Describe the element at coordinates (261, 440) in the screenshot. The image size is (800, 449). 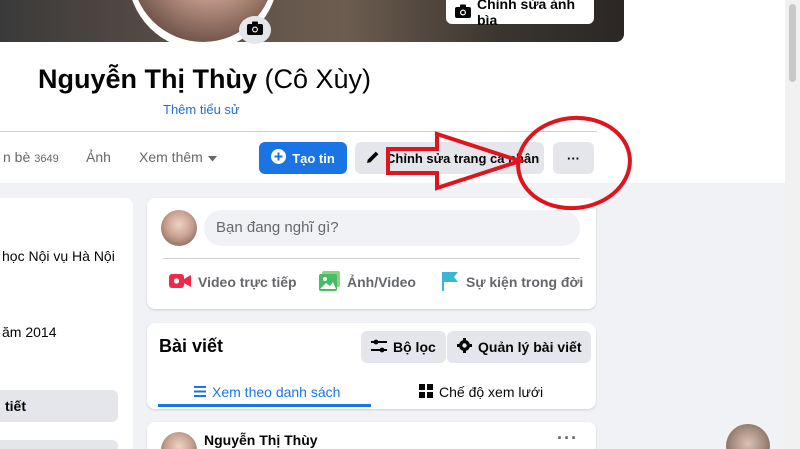
I see `post-author-name: Nguyễn Thị Thùy` at that location.